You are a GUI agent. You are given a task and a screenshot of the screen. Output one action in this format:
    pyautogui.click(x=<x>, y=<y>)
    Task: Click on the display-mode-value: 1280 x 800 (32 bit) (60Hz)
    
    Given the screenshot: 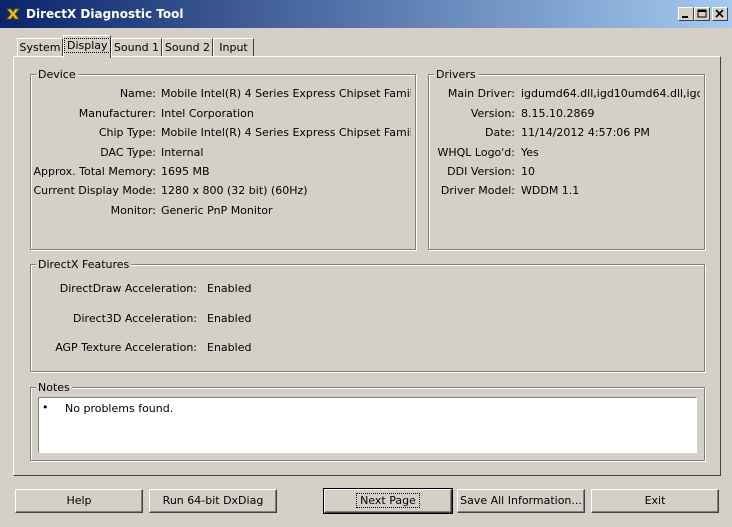 What is the action you would take?
    pyautogui.click(x=234, y=190)
    